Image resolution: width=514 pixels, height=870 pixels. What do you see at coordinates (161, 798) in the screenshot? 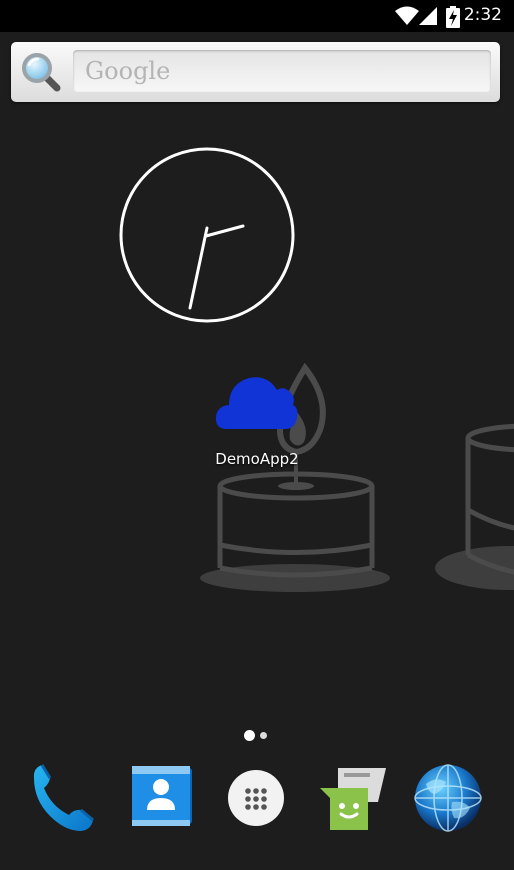
I see `contacts-icon` at bounding box center [161, 798].